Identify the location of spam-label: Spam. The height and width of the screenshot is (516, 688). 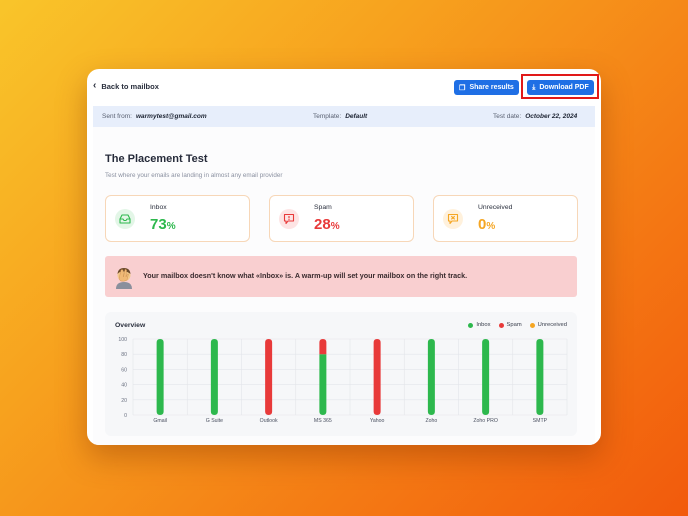
(323, 207).